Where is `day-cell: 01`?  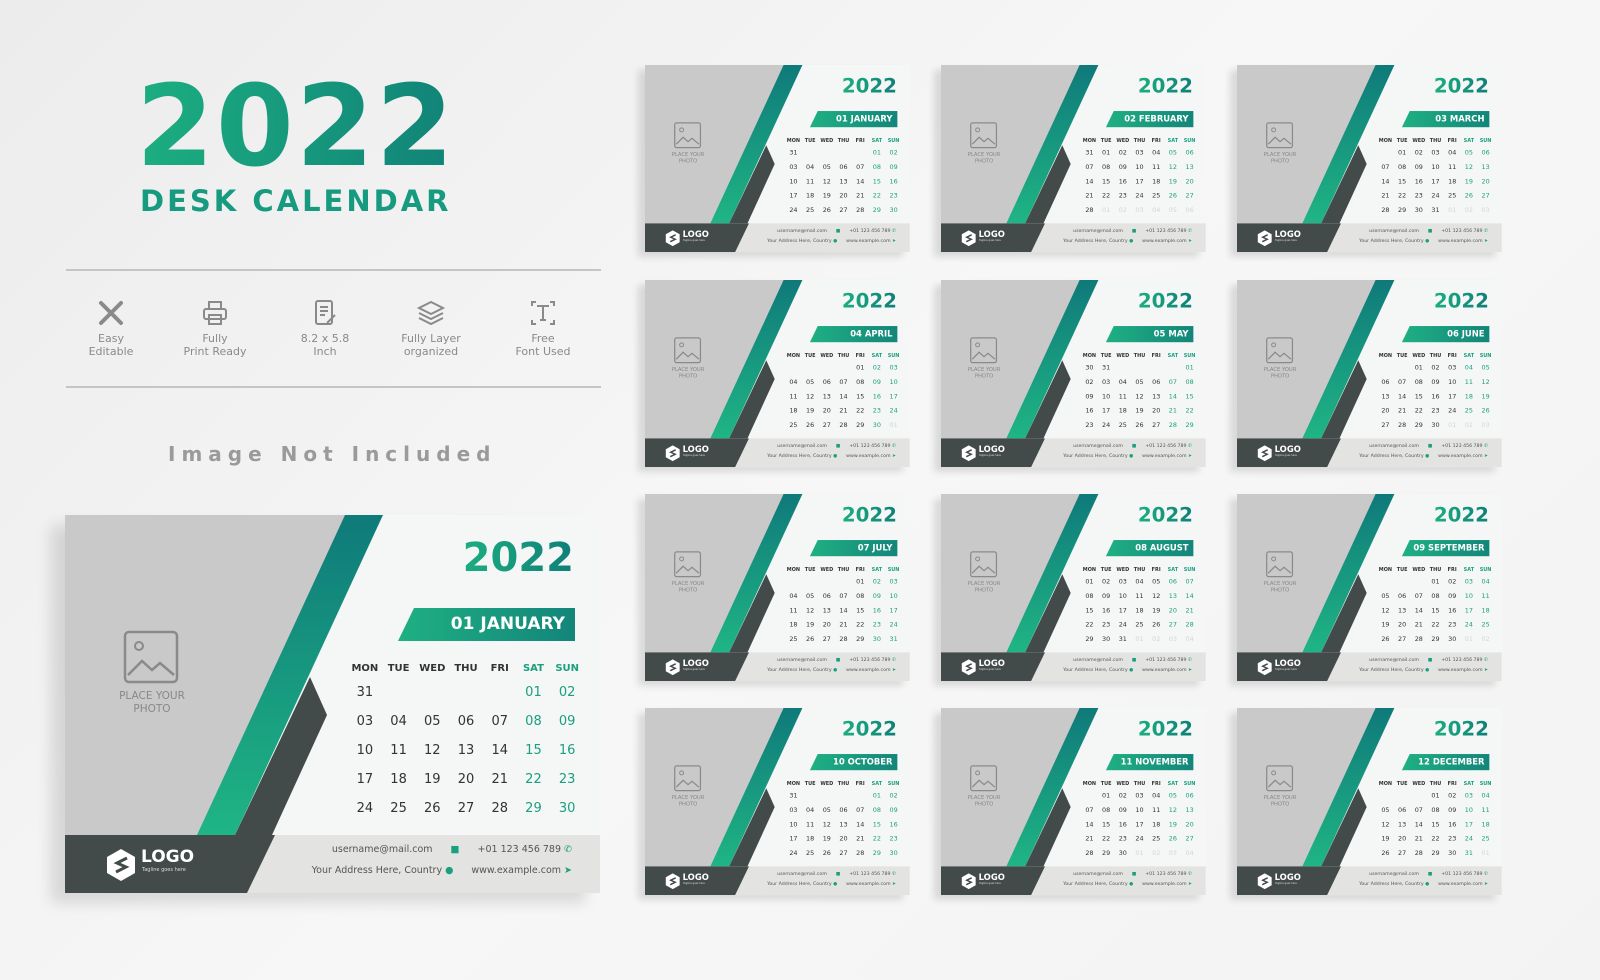 day-cell: 01 is located at coordinates (1189, 368).